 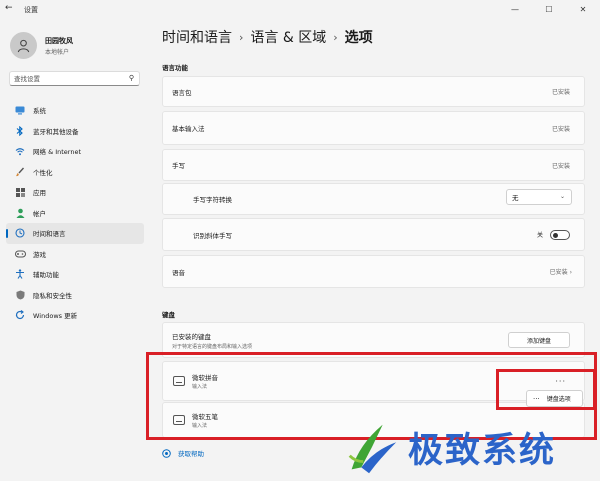 What do you see at coordinates (373, 199) in the screenshot?
I see `handwriting-conversion-row: 手写字符转换 无 ⌄` at bounding box center [373, 199].